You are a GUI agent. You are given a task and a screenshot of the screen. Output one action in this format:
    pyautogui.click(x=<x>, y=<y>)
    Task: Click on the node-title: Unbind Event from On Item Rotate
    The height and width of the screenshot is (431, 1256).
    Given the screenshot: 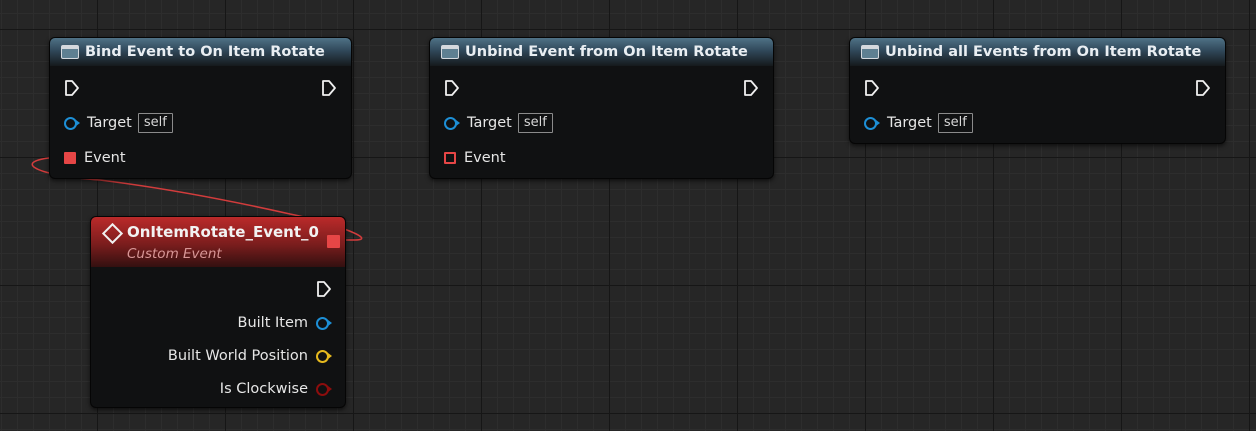 What is the action you would take?
    pyautogui.click(x=606, y=52)
    